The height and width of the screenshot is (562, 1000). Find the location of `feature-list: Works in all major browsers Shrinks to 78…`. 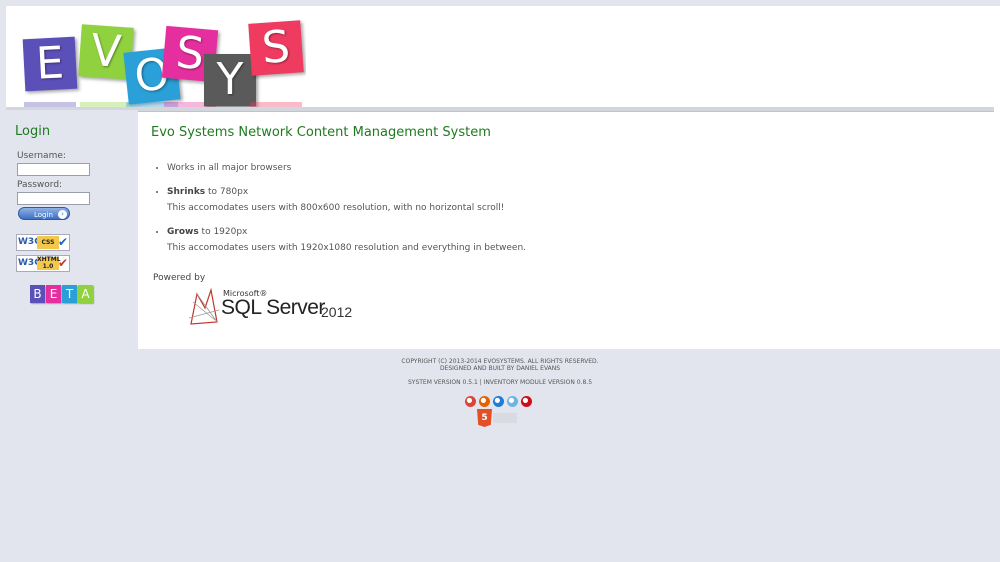

feature-list: Works in all major browsers Shrinks to 78… is located at coordinates (338, 213).